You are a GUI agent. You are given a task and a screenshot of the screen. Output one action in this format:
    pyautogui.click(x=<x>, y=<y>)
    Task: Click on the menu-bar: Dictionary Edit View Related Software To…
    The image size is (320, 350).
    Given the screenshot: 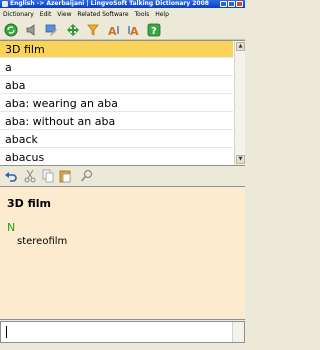 What is the action you would take?
    pyautogui.click(x=122, y=14)
    